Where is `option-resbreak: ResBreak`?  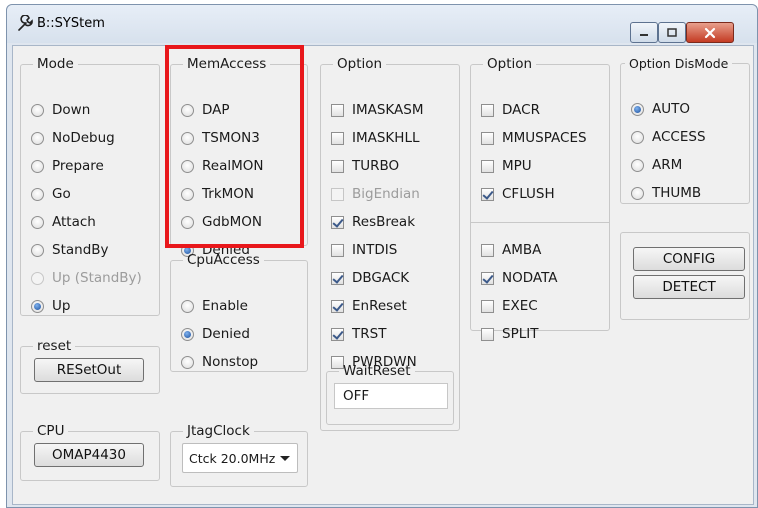
option-resbreak: ResBreak is located at coordinates (373, 222).